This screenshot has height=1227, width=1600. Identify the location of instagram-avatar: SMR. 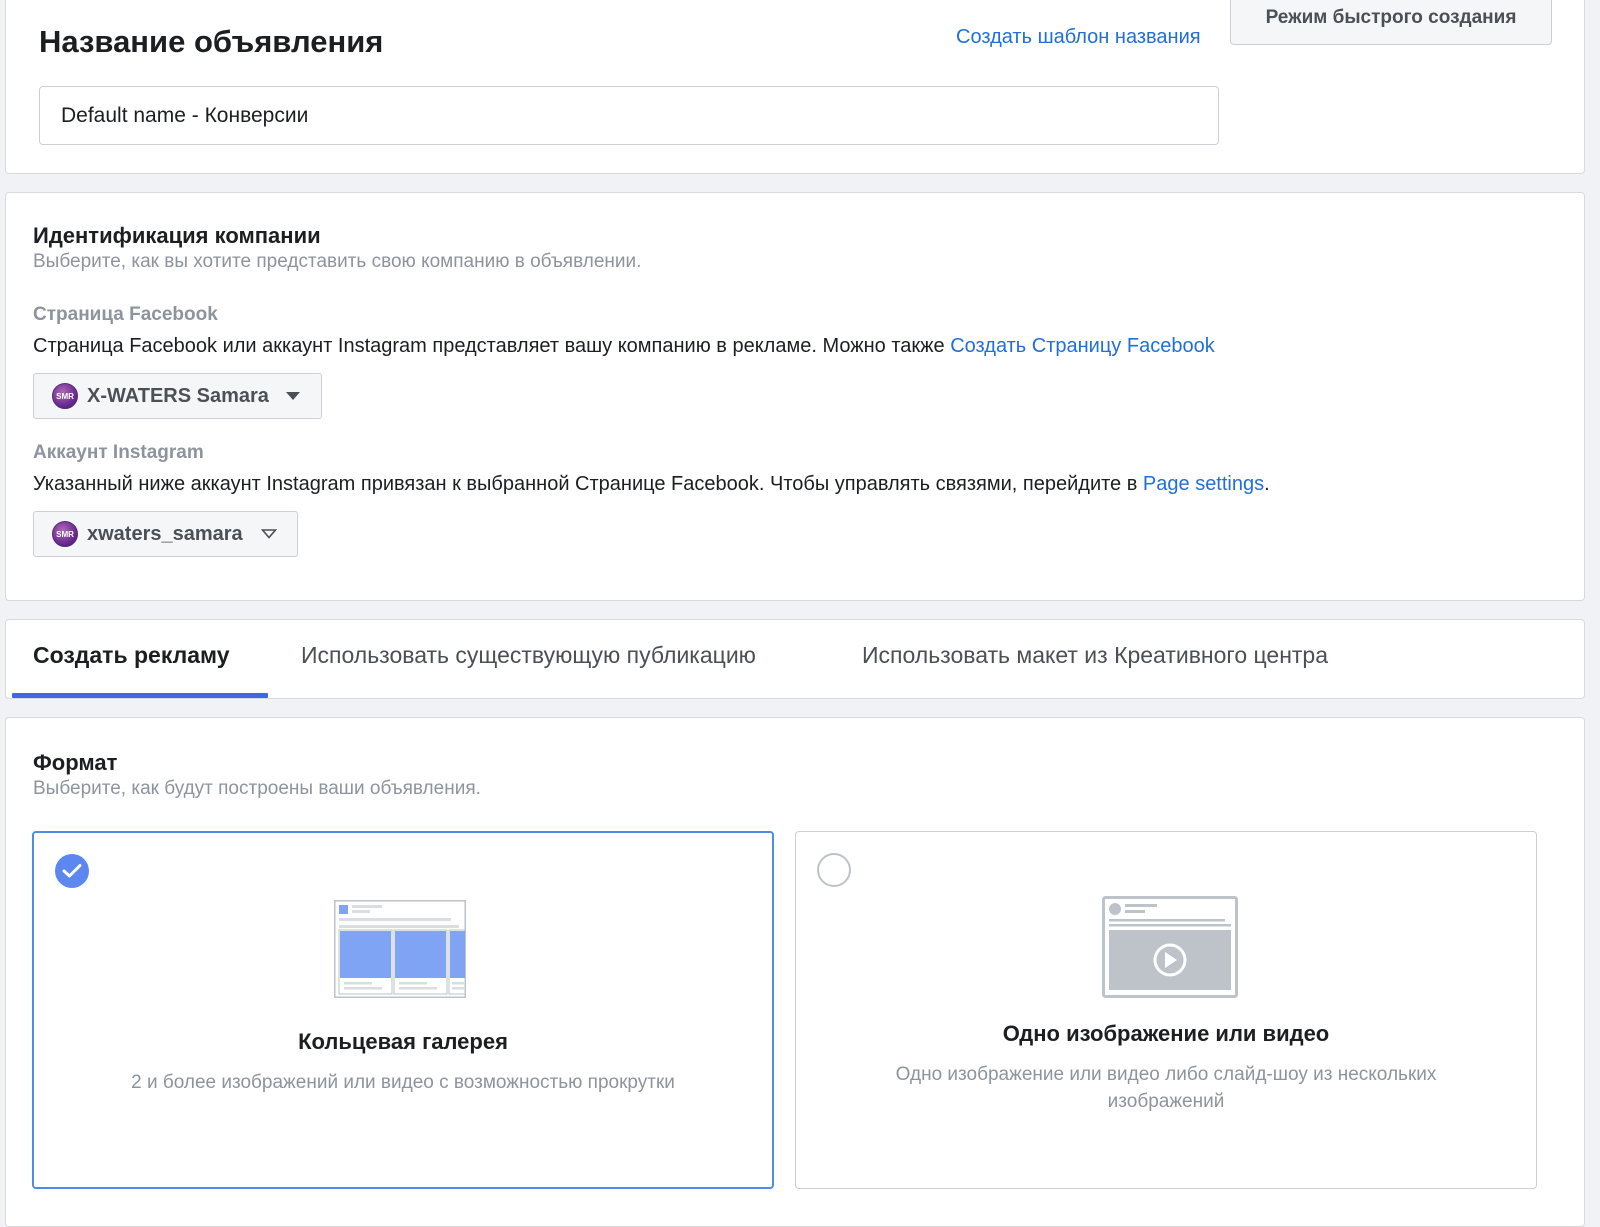
(65, 534).